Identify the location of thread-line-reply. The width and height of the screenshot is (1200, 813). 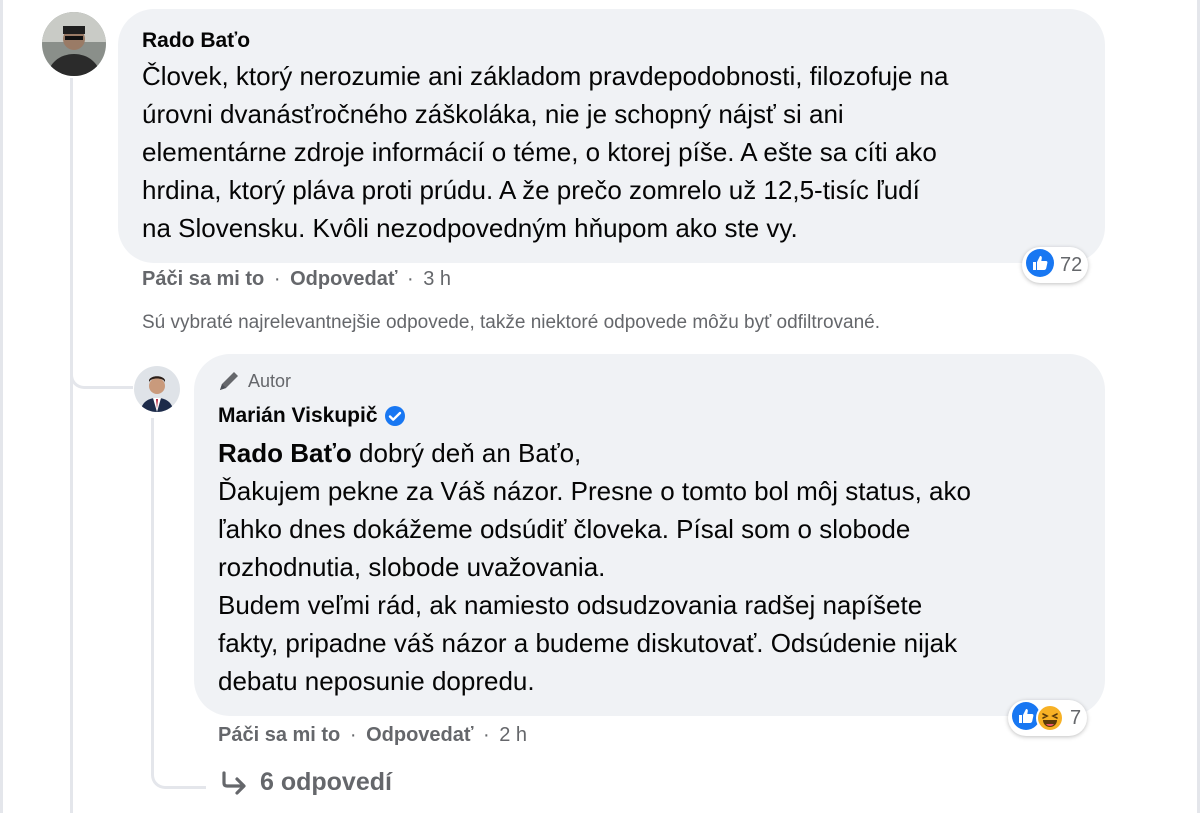
(152, 593).